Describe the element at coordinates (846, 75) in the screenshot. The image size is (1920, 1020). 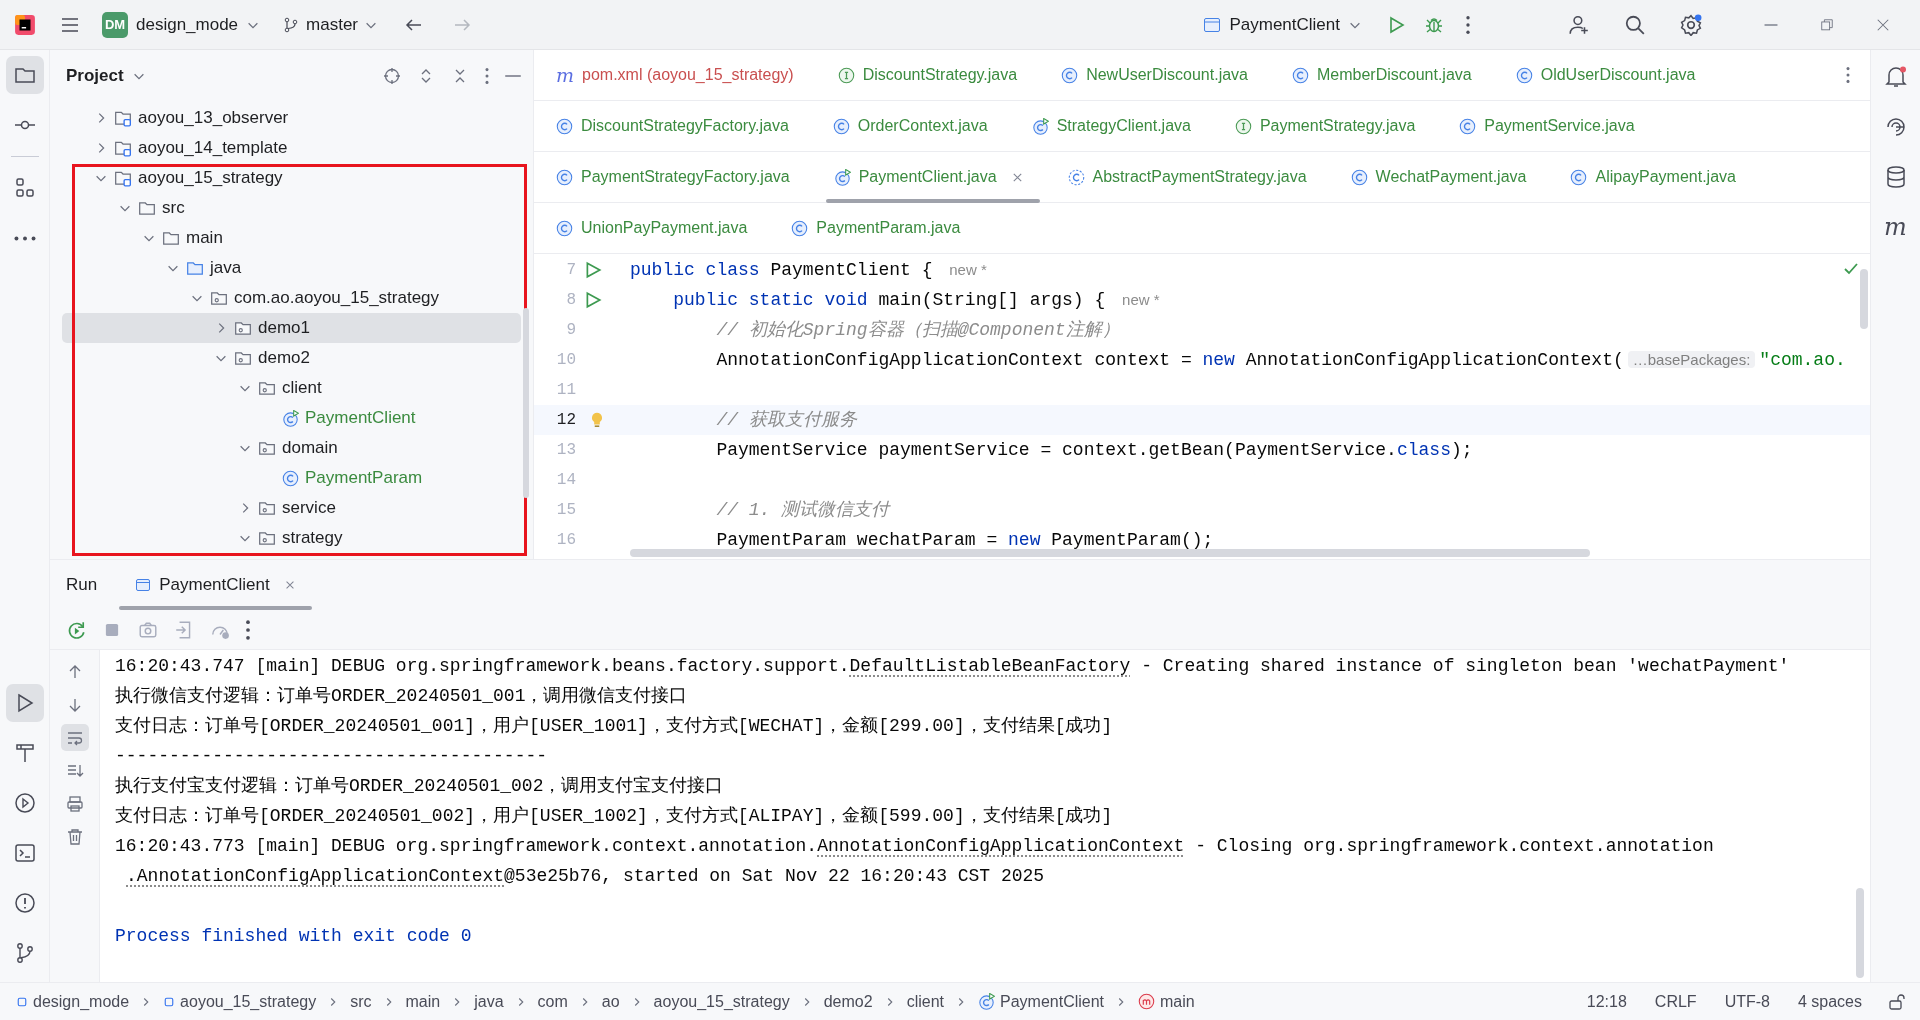
I see `interface-icon` at that location.